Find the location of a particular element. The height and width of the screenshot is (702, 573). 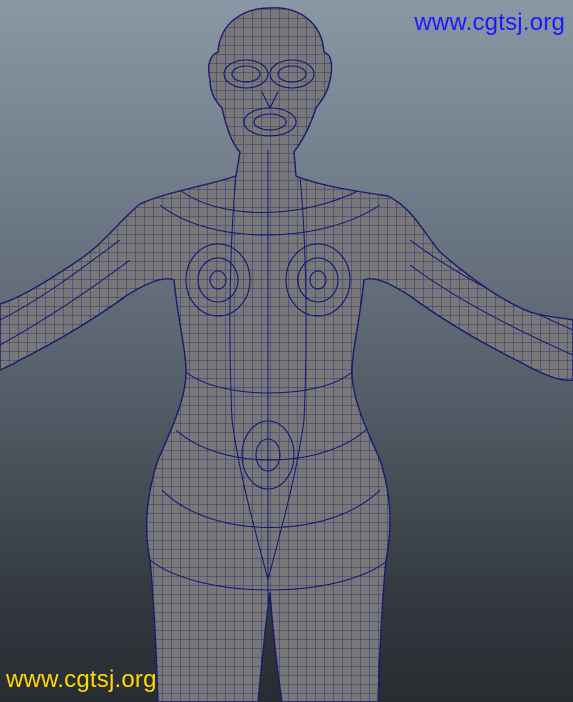

watermark-top: www.cgtsj.org is located at coordinates (489, 22).